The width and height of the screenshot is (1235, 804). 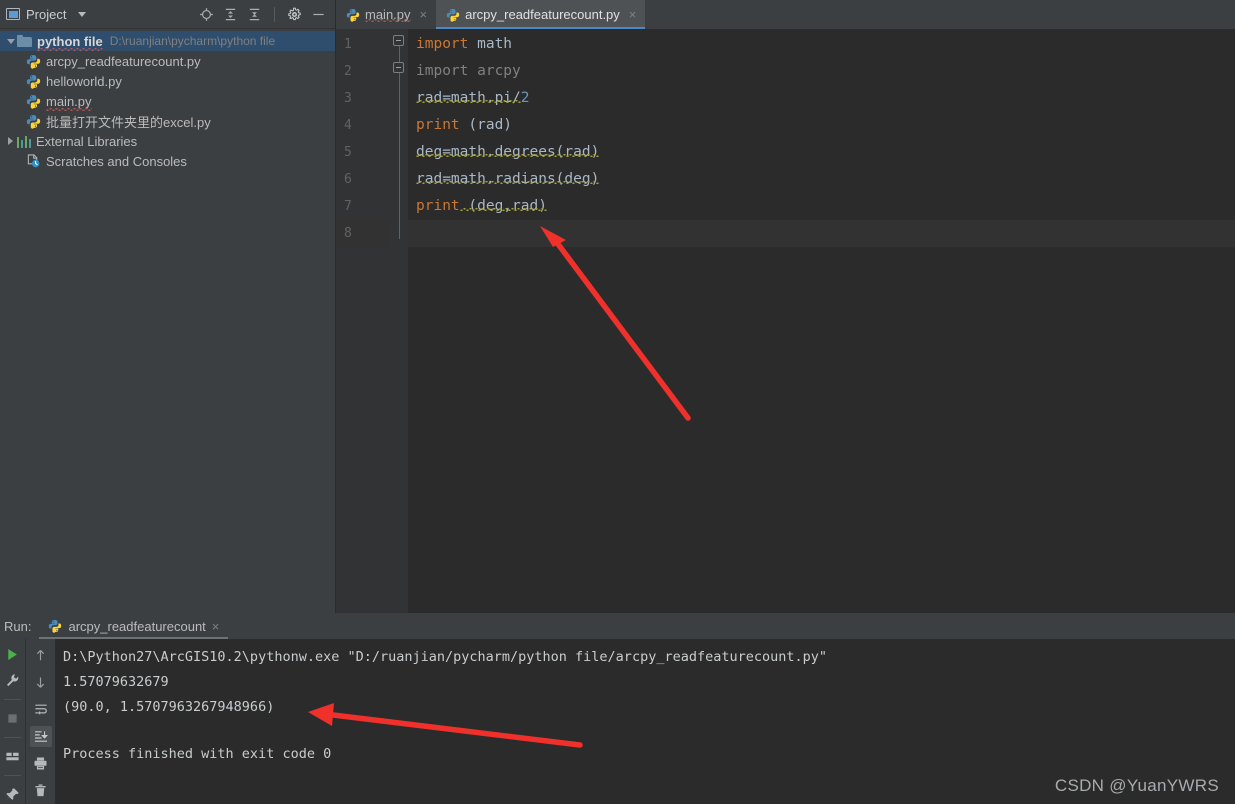 What do you see at coordinates (13, 654) in the screenshot?
I see `run-icon` at bounding box center [13, 654].